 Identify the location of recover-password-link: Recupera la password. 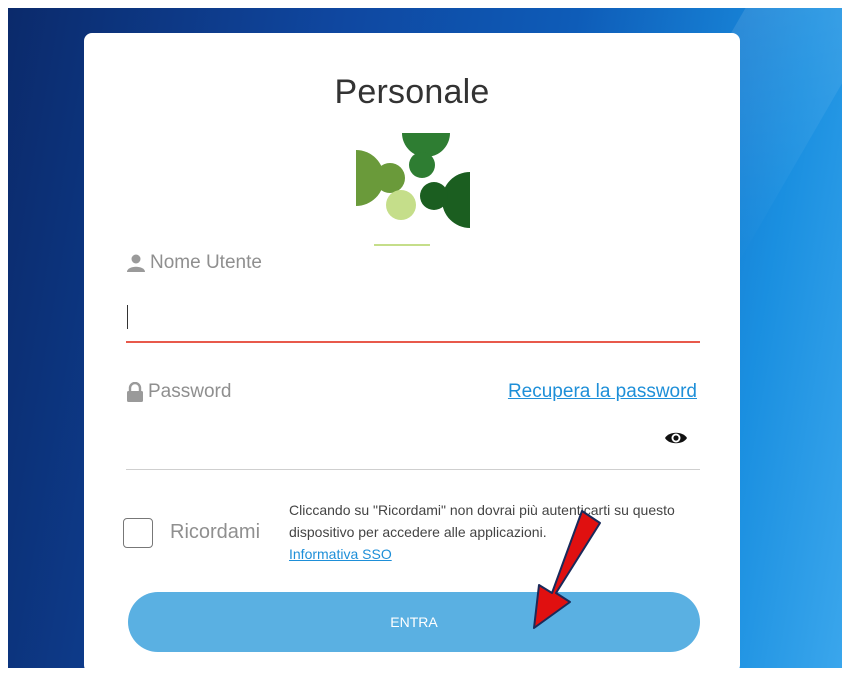
(602, 392).